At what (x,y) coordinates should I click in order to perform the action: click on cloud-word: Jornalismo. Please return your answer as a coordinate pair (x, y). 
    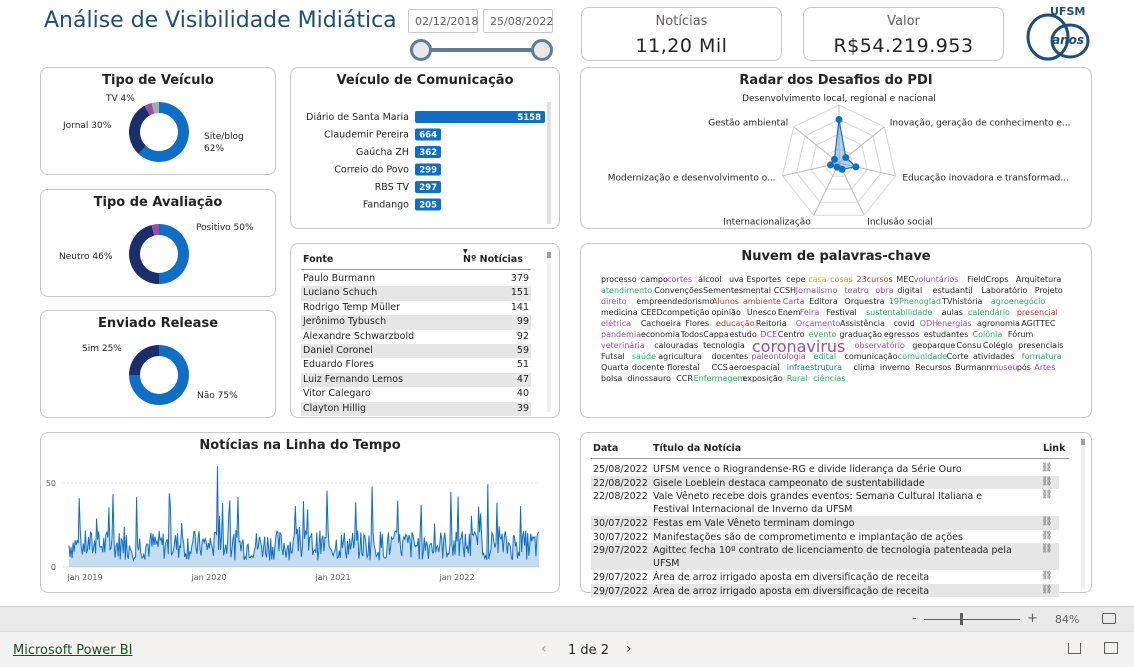
    Looking at the image, I should click on (817, 291).